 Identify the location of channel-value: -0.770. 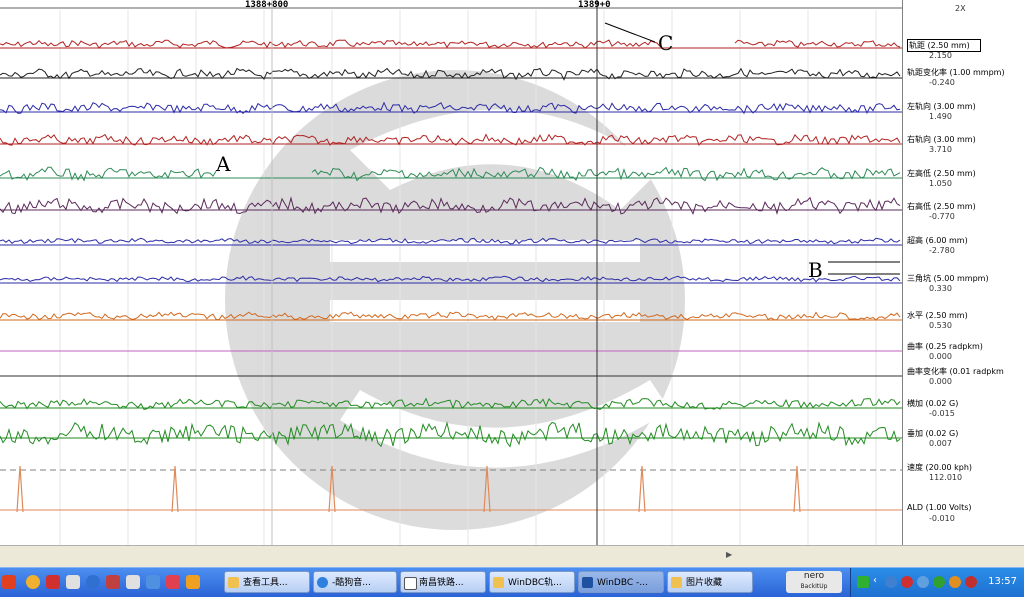
(942, 216).